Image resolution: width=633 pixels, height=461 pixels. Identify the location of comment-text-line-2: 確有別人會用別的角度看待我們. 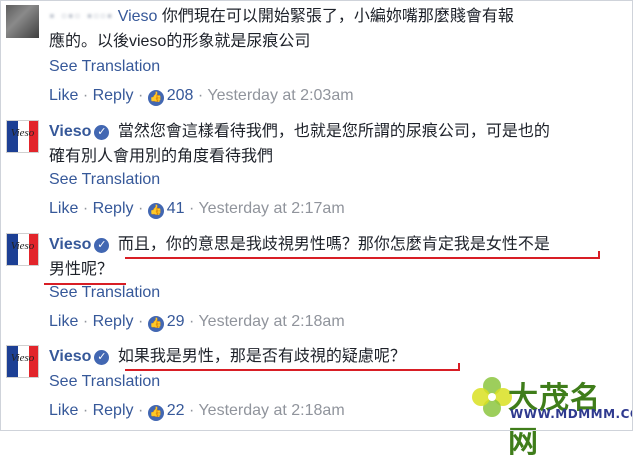
(161, 156).